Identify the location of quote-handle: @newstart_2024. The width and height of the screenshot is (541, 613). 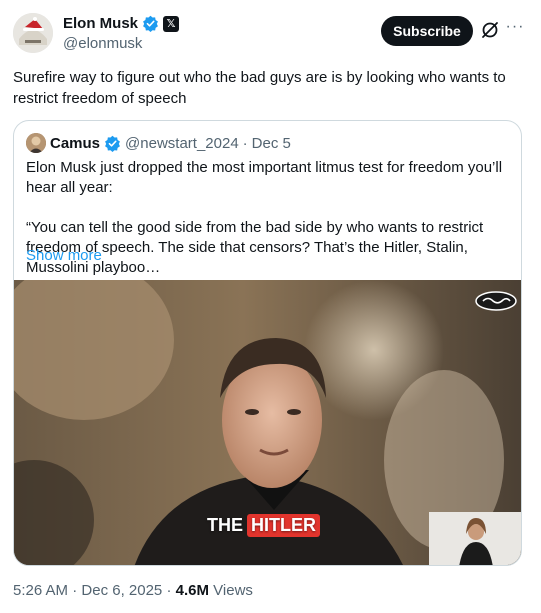
(182, 143).